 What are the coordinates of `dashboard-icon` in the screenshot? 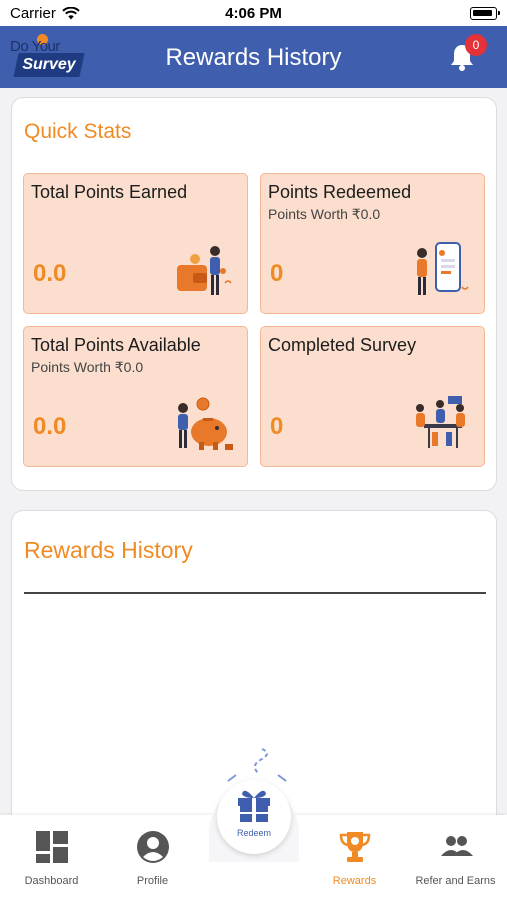 It's located at (51, 847).